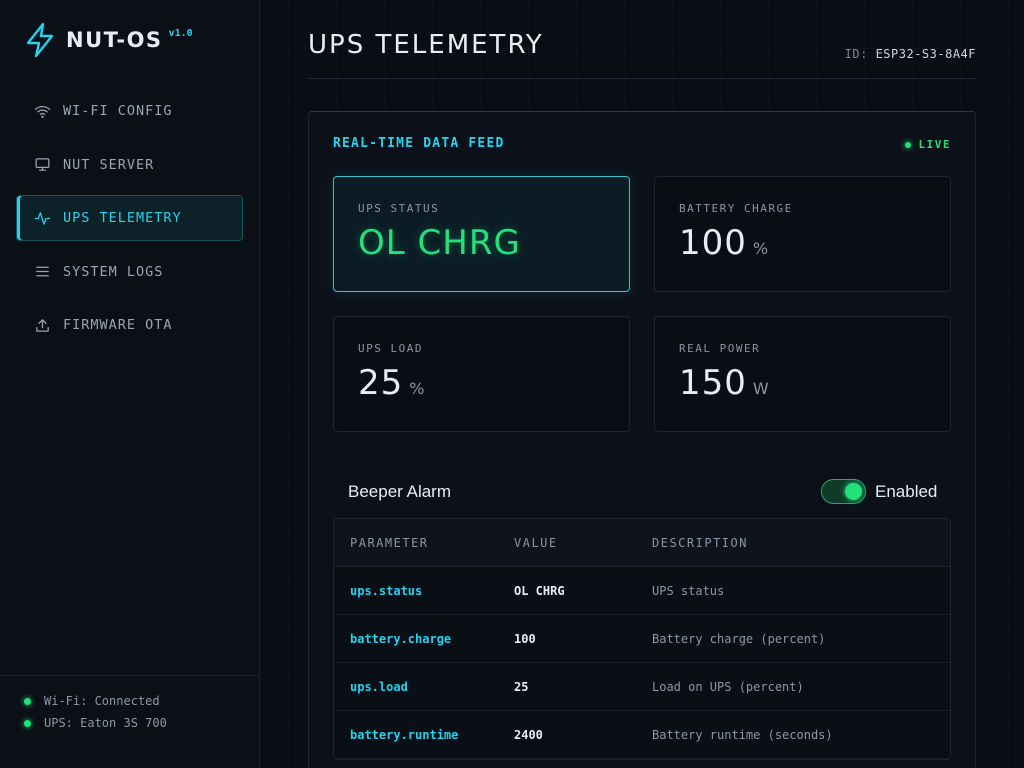 This screenshot has height=768, width=1024. Describe the element at coordinates (760, 388) in the screenshot. I see `card-unit: W` at that location.